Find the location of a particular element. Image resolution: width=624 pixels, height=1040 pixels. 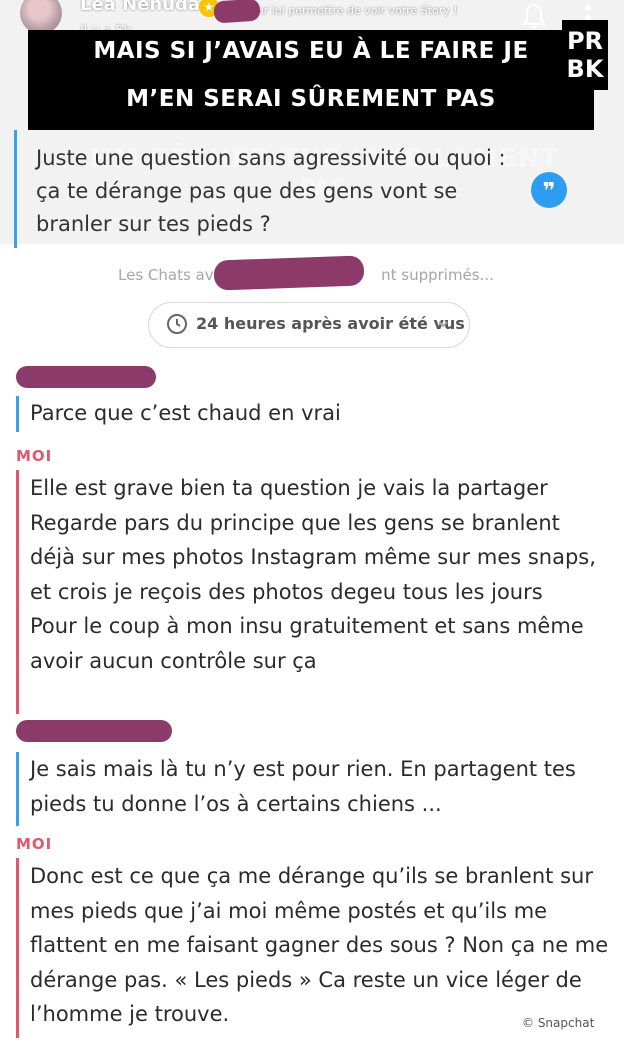

reply-bar is located at coordinates (15, 189).